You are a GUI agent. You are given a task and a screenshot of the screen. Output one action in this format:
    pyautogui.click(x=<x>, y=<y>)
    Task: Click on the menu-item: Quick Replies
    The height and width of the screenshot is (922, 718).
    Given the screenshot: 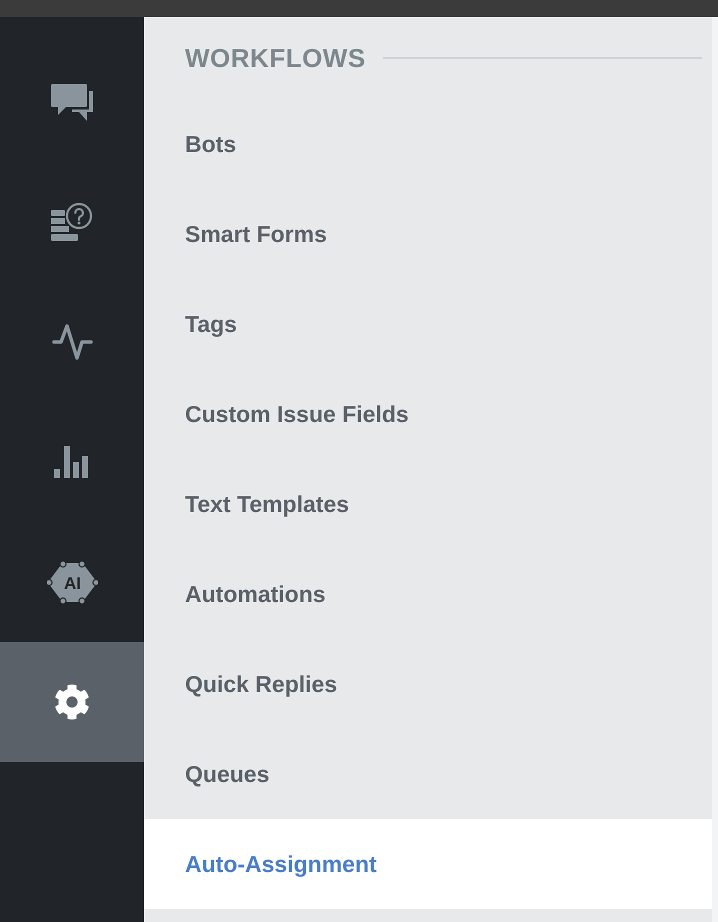 What is the action you would take?
    pyautogui.click(x=428, y=684)
    